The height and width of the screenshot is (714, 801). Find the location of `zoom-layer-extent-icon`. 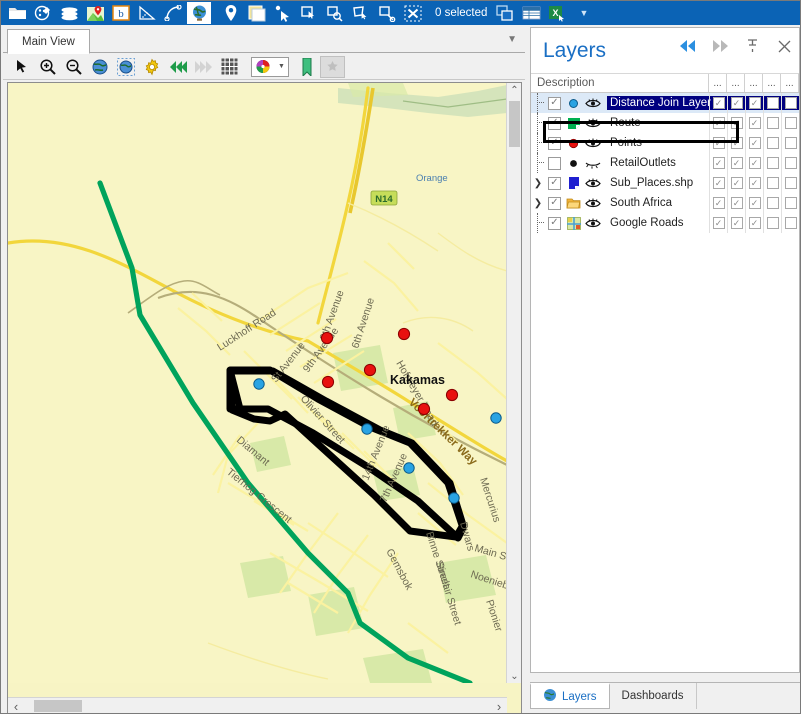

zoom-layer-extent-icon is located at coordinates (125, 67).